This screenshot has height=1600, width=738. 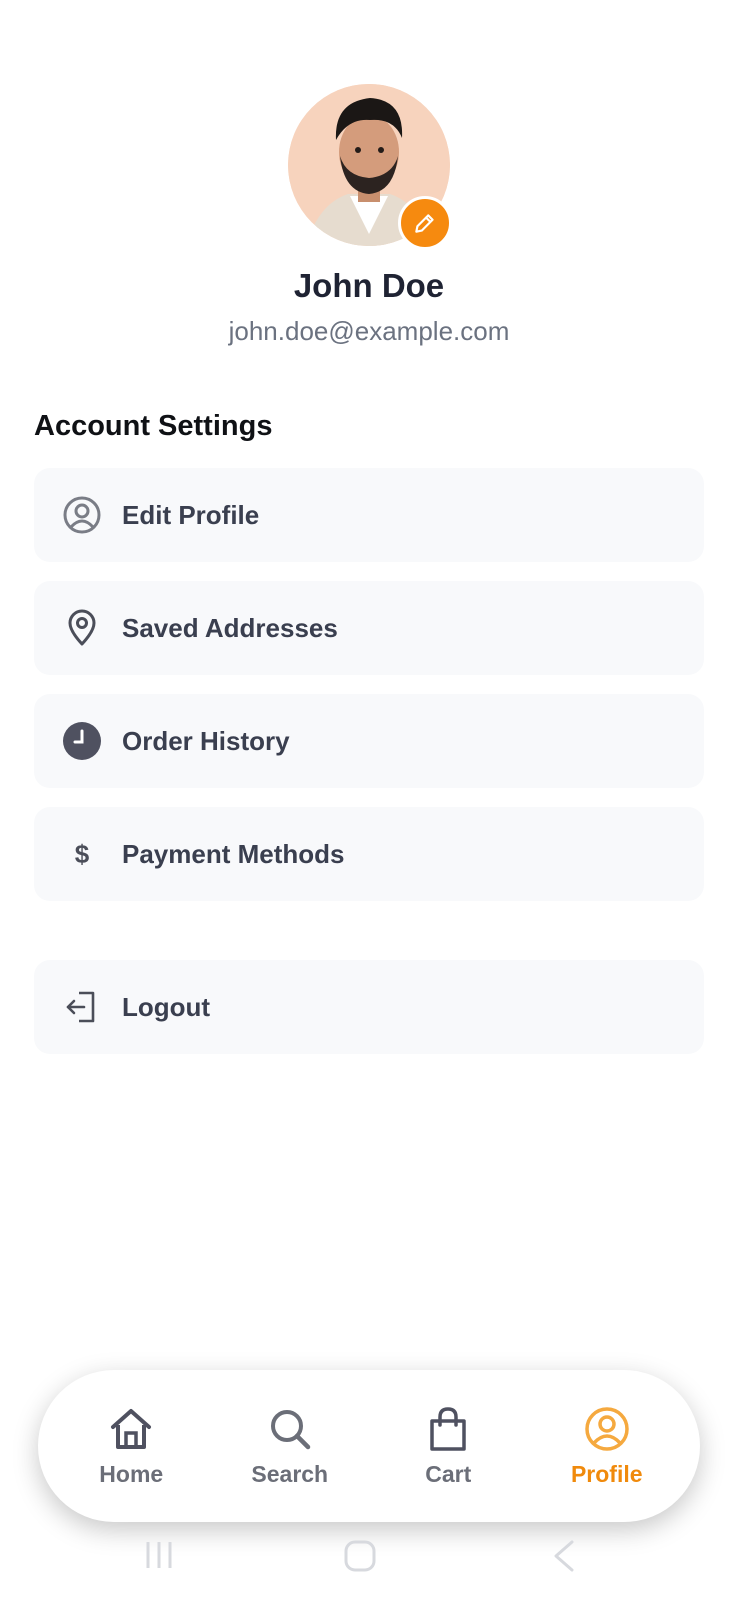 What do you see at coordinates (369, 515) in the screenshot?
I see `menu-item-edit-profile: Edit Profile` at bounding box center [369, 515].